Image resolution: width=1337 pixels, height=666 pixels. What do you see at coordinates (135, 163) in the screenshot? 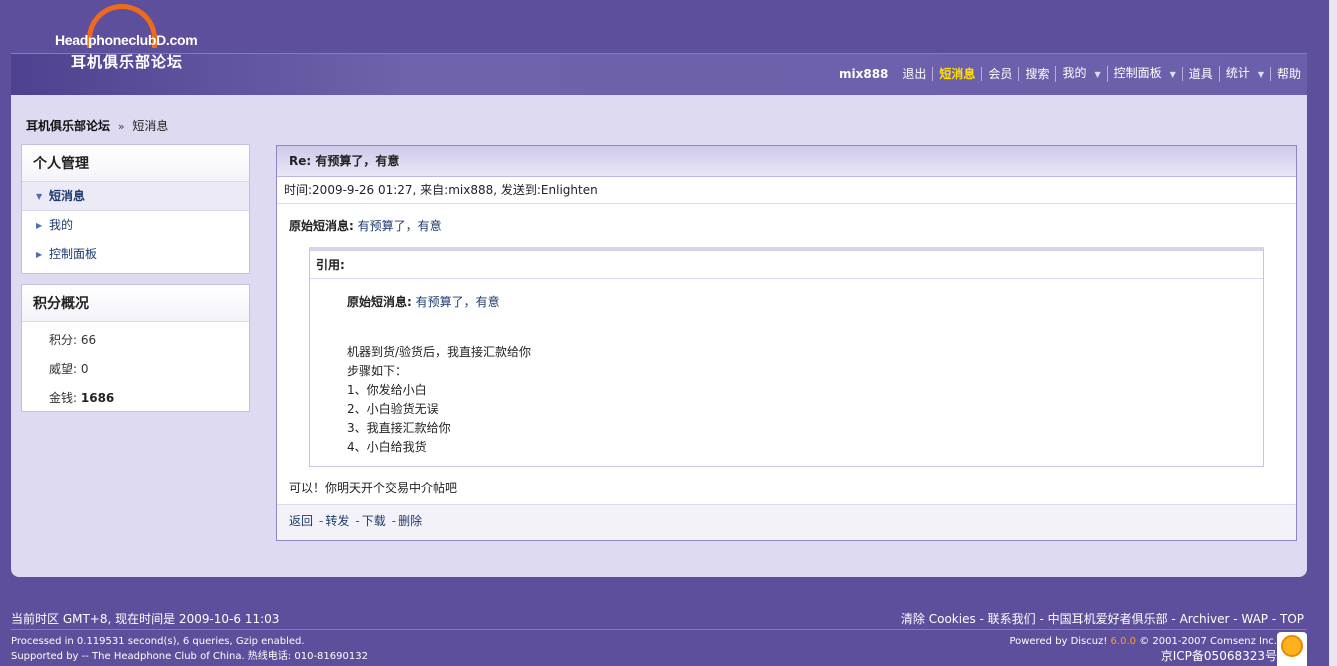
I see `personal-menu-title: 个人管理` at bounding box center [135, 163].